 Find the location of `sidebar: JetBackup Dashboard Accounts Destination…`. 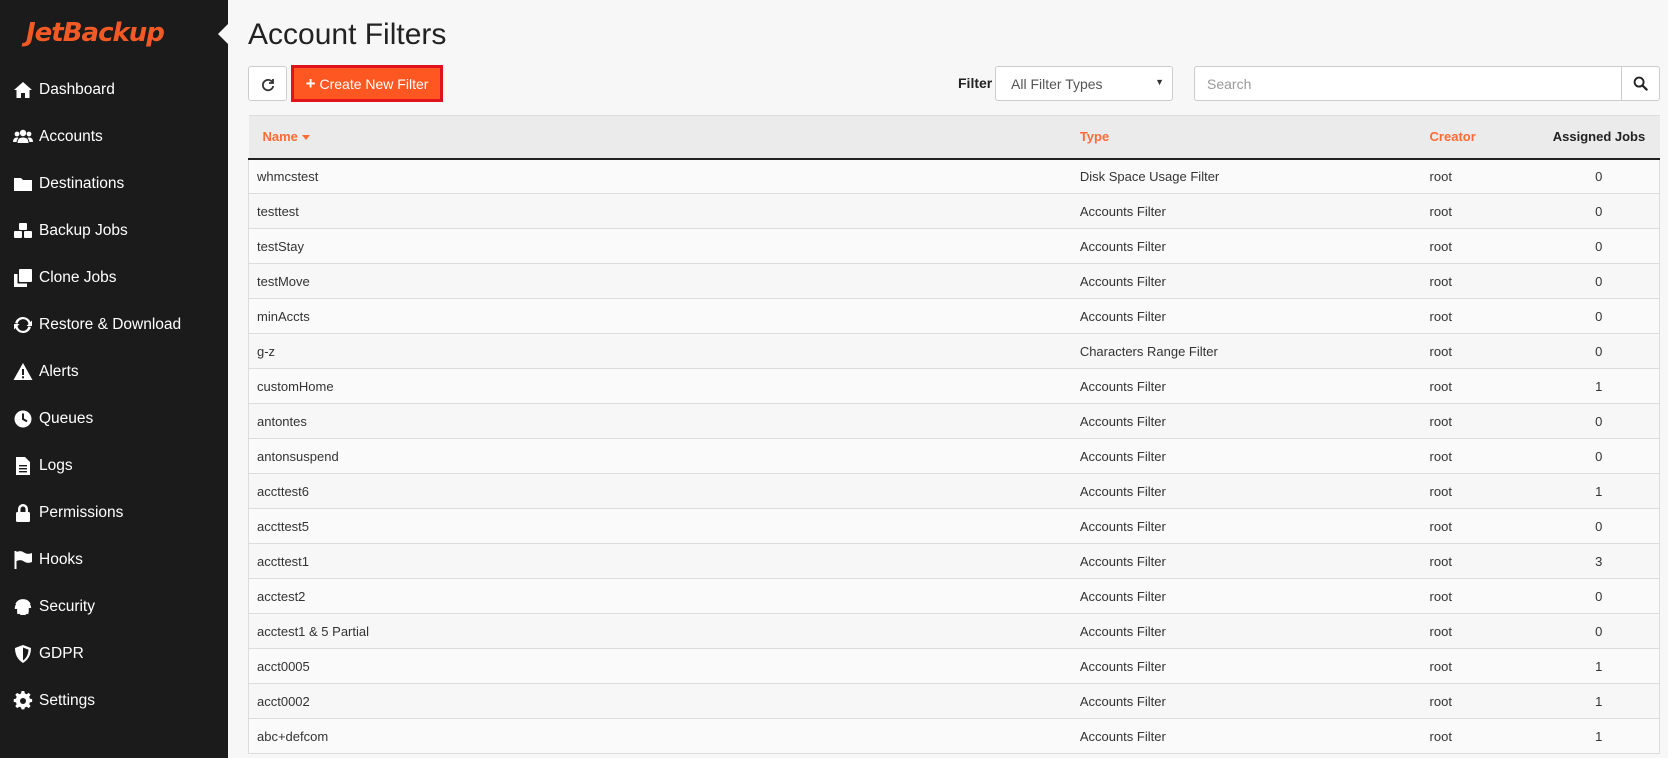

sidebar: JetBackup Dashboard Accounts Destination… is located at coordinates (114, 379).